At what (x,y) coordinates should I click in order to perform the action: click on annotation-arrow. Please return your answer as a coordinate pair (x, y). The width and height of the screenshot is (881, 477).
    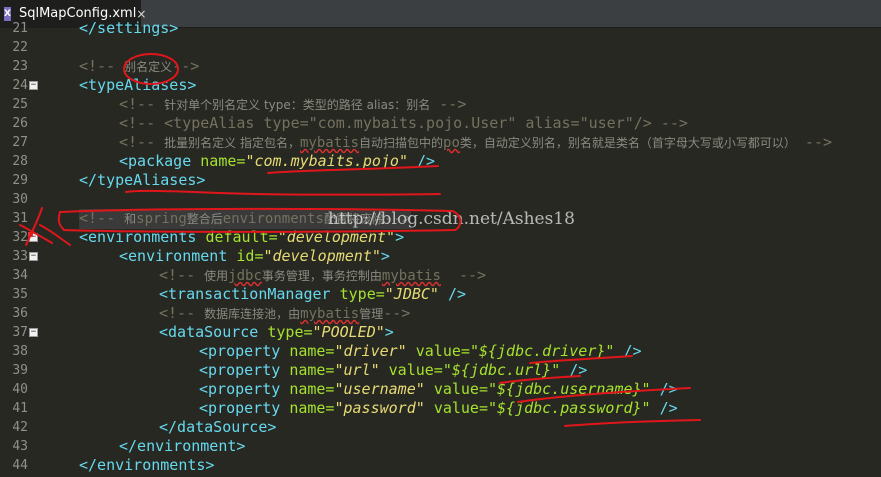
    Looking at the image, I should click on (55, 235).